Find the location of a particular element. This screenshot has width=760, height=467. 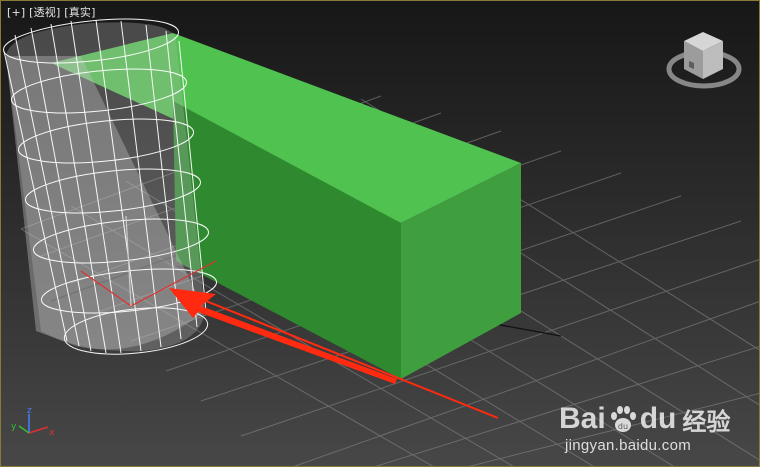

axis-x-label: x is located at coordinates (52, 433).